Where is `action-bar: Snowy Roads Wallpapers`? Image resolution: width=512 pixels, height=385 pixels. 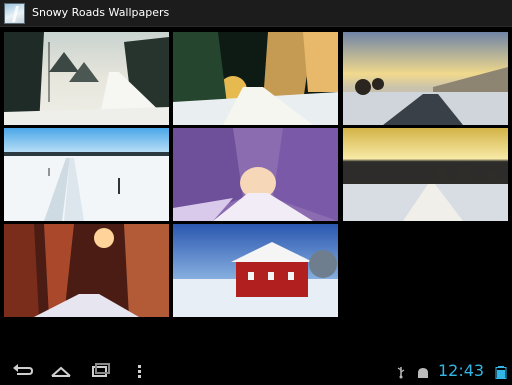 action-bar: Snowy Roads Wallpapers is located at coordinates (256, 13).